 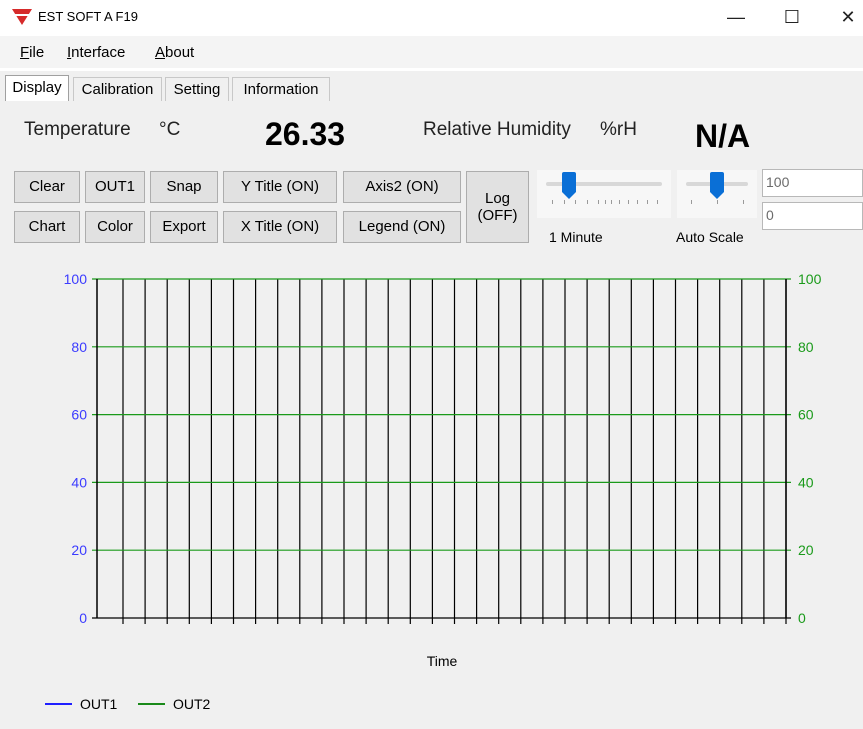 What do you see at coordinates (802, 618) in the screenshot?
I see `y2-tick-label: 0` at bounding box center [802, 618].